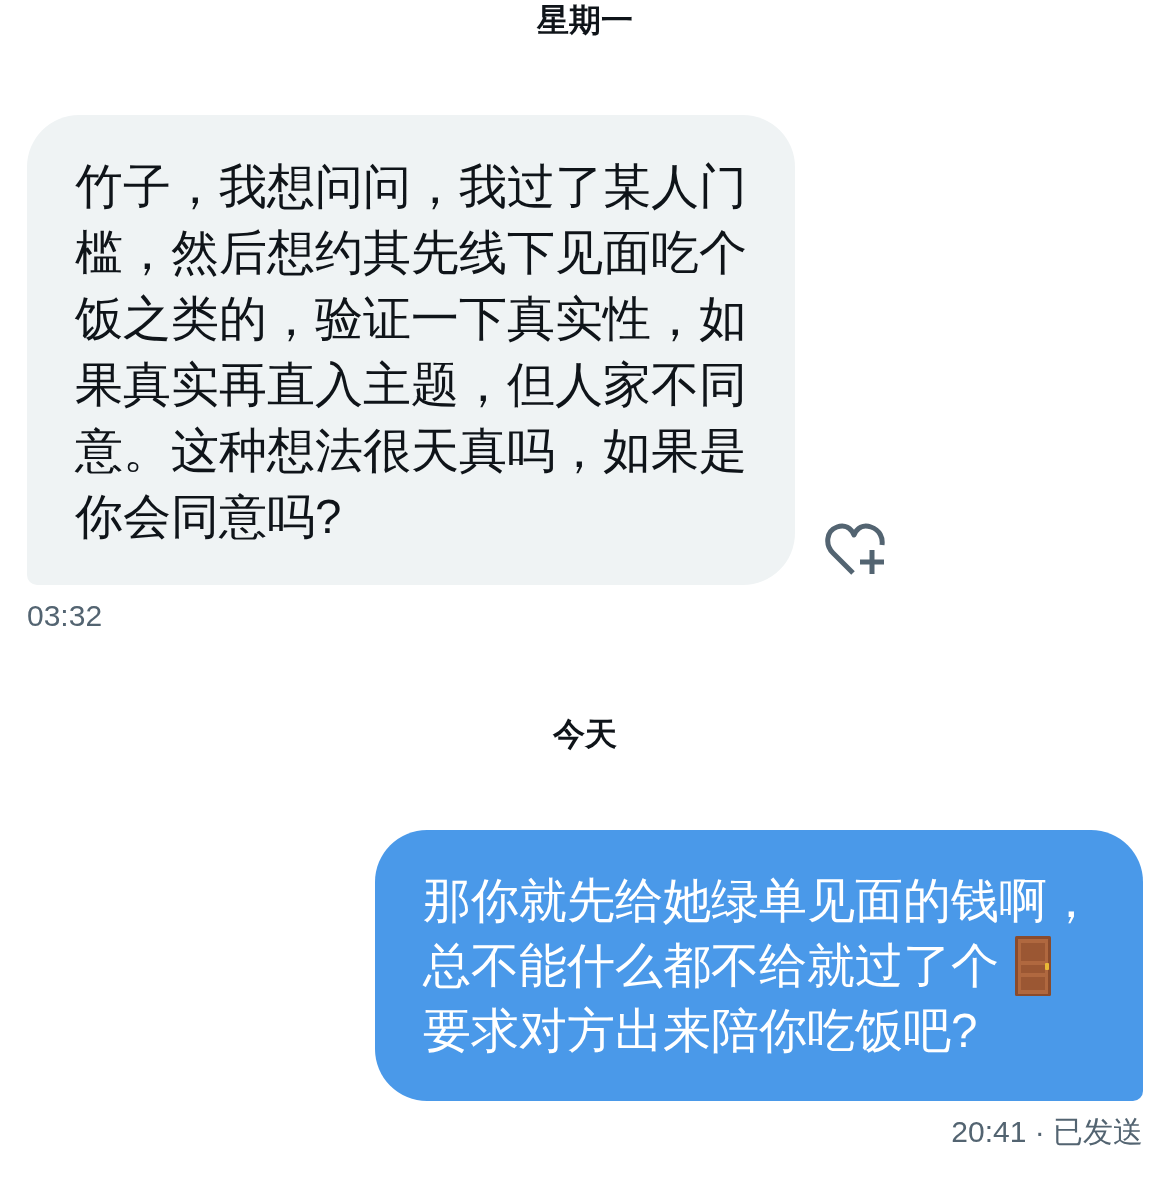  I want to click on message-text: 那你就先给她绿单见面的钱啊，, so click(759, 900).